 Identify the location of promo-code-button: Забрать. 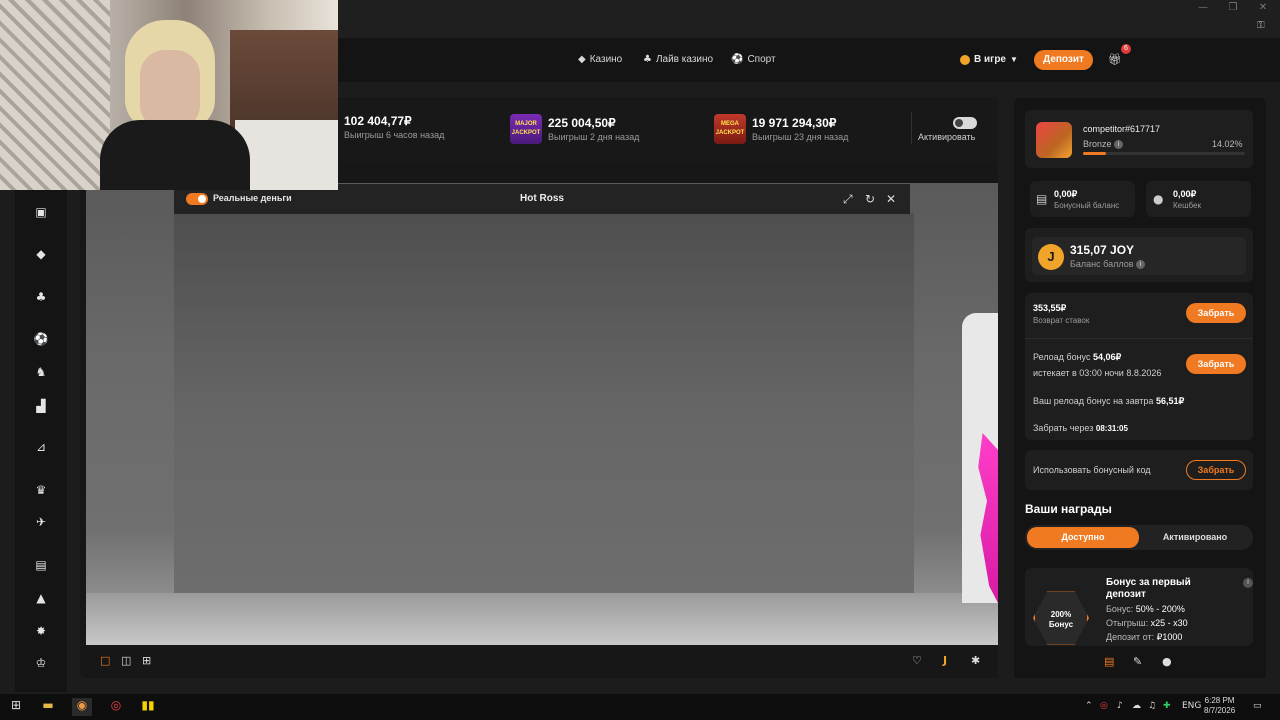
(1216, 470).